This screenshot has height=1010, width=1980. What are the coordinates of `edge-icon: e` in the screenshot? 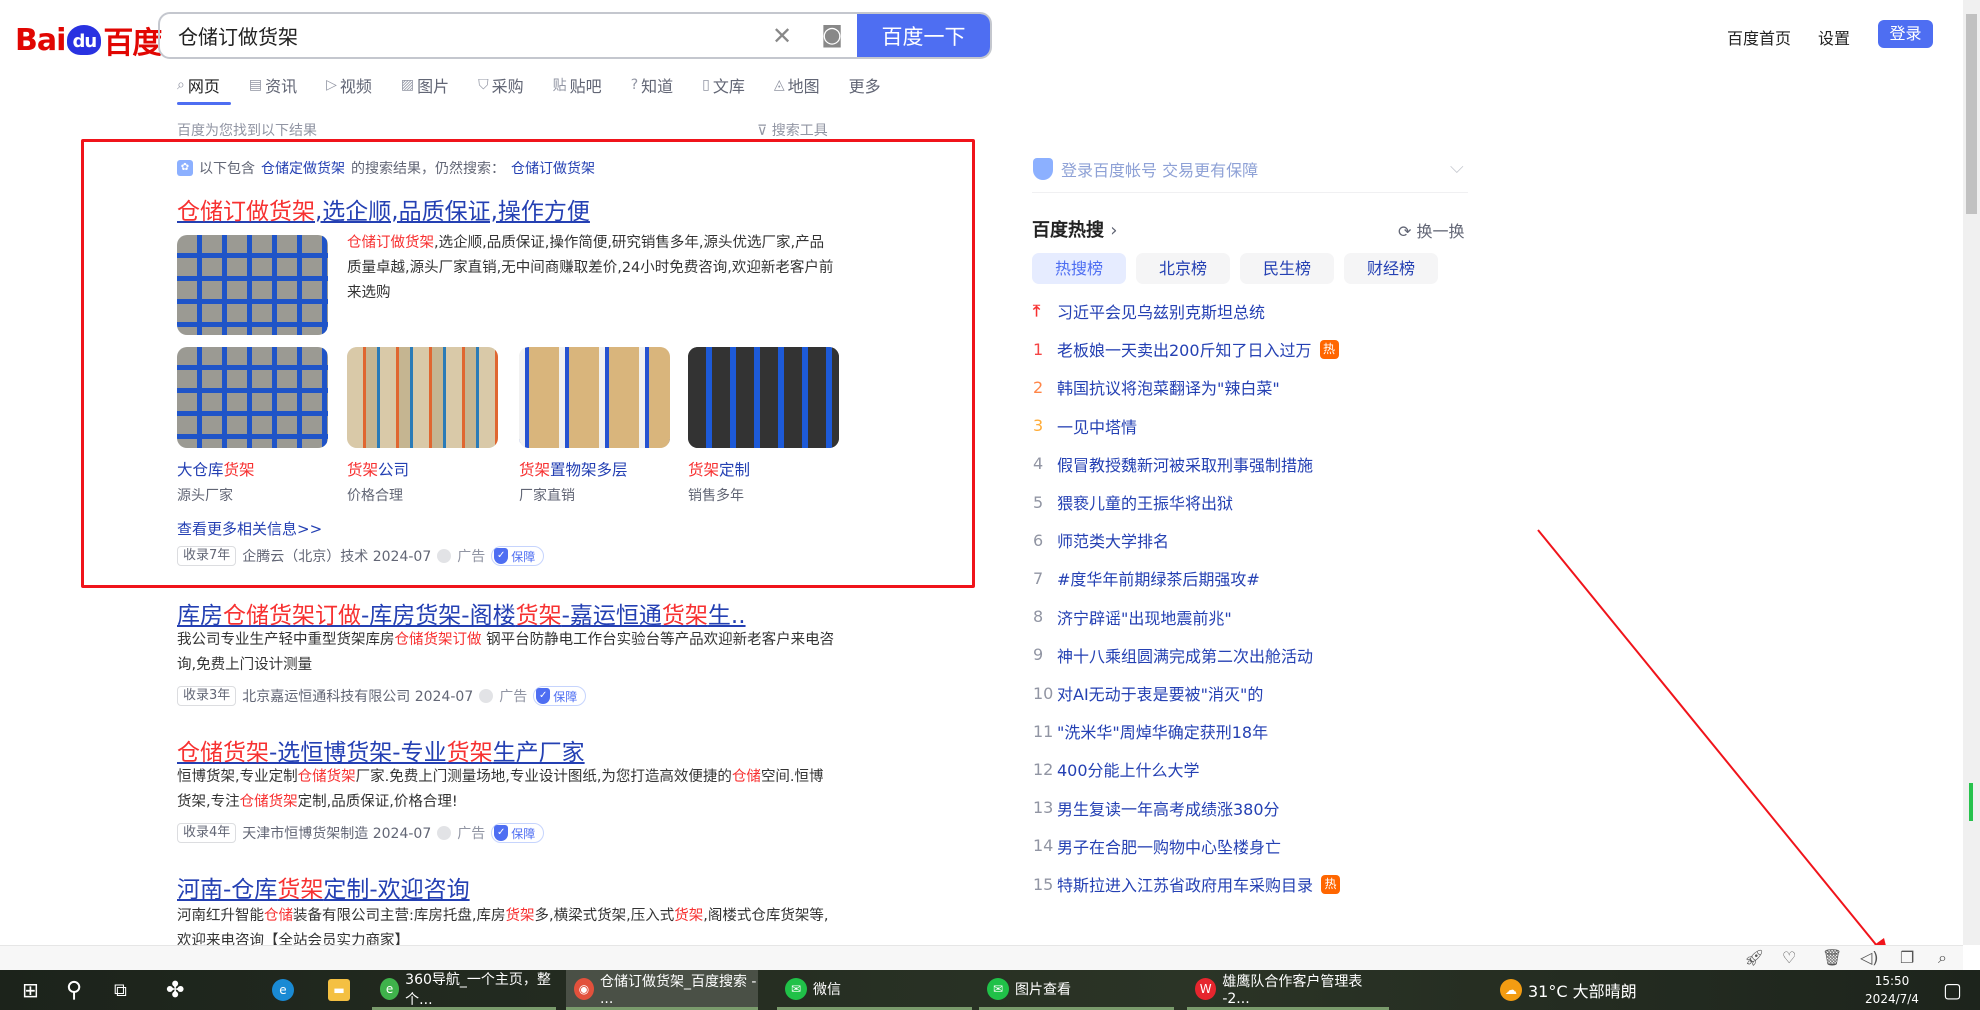 It's located at (279, 990).